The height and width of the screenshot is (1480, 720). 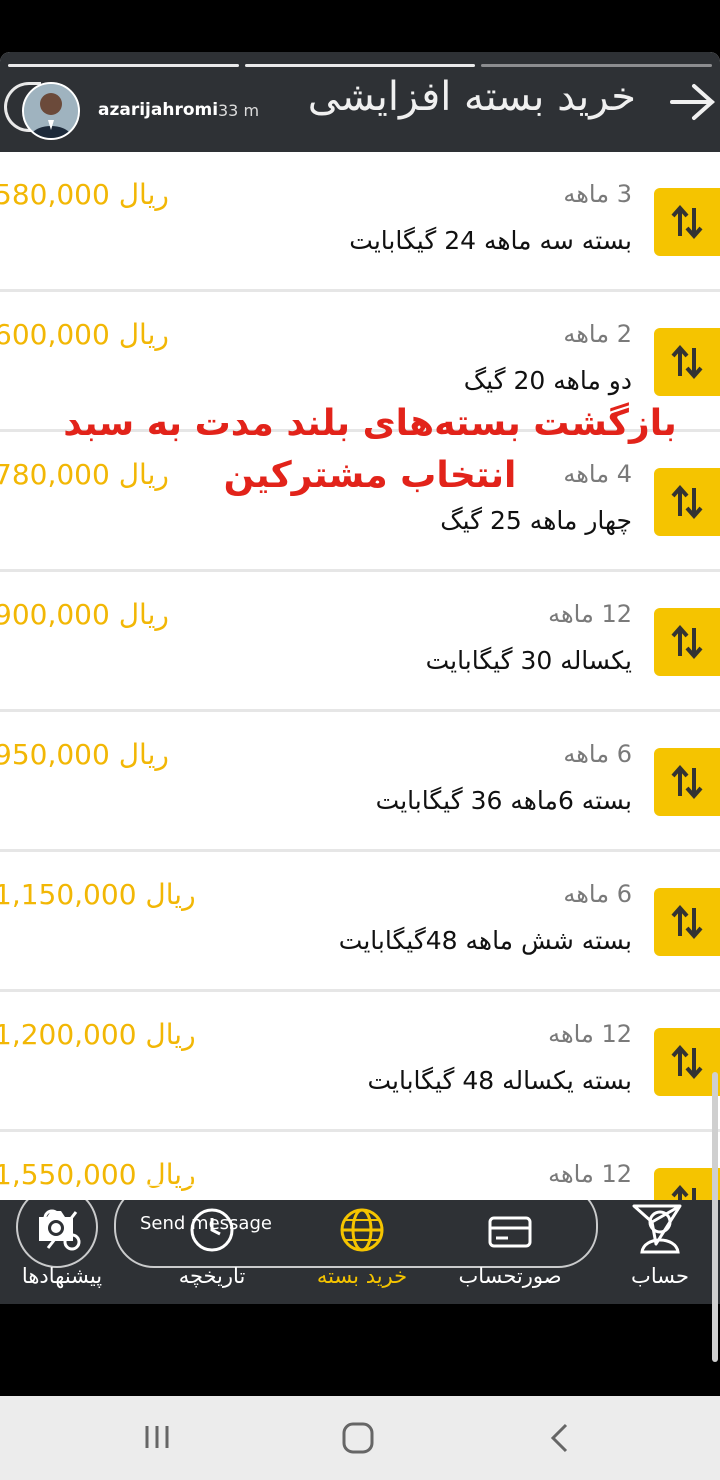 What do you see at coordinates (660, 1276) in the screenshot?
I see `nav-label: حساب` at bounding box center [660, 1276].